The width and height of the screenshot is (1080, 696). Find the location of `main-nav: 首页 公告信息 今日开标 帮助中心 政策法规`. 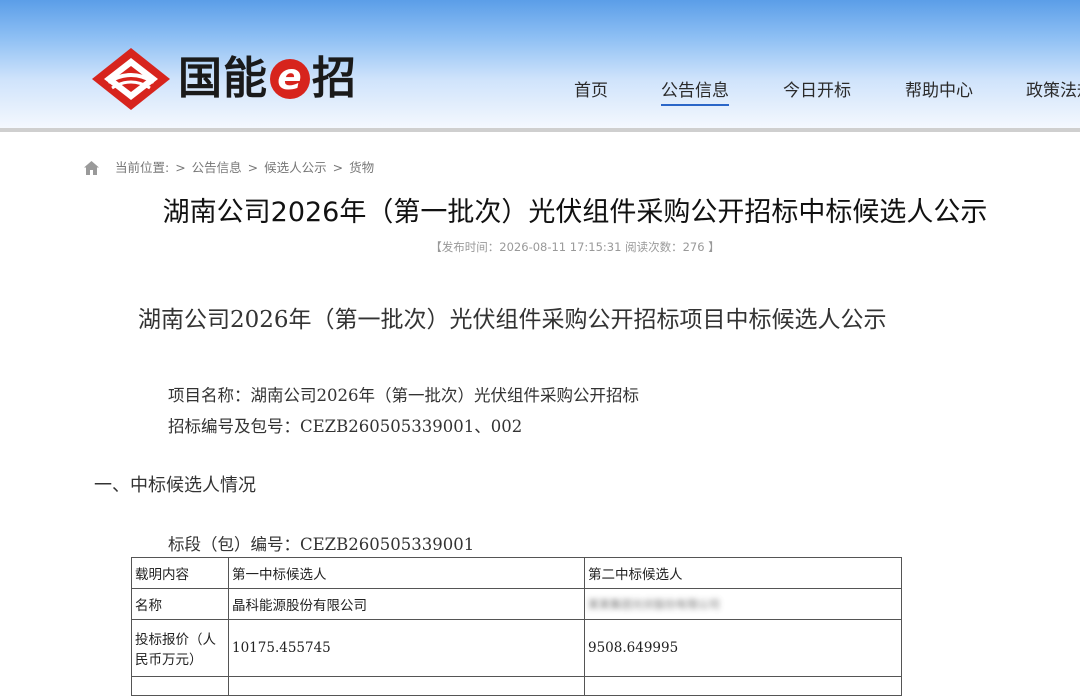

main-nav: 首页 公告信息 今日开标 帮助中心 政策法规 is located at coordinates (540, 92).